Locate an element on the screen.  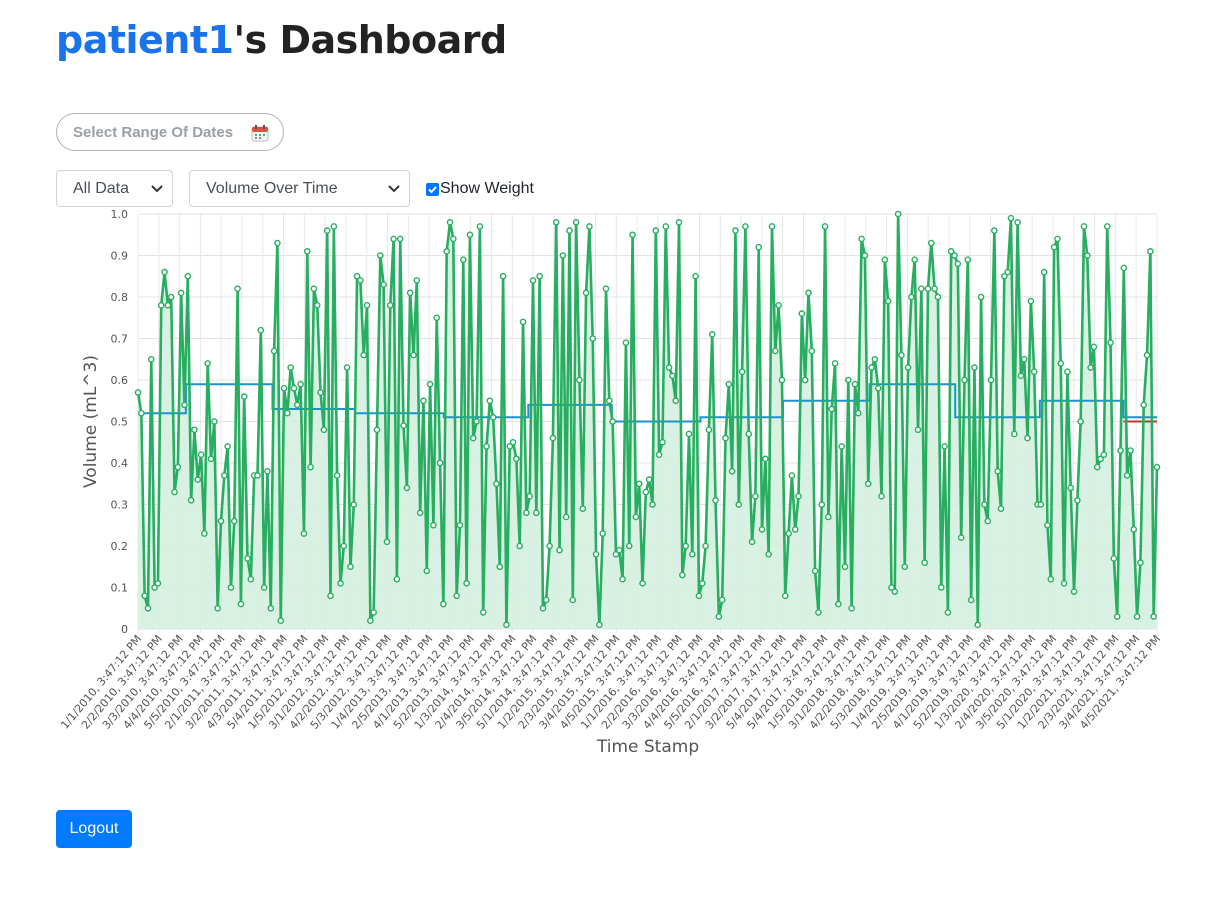
calendar-icon is located at coordinates (260, 135).